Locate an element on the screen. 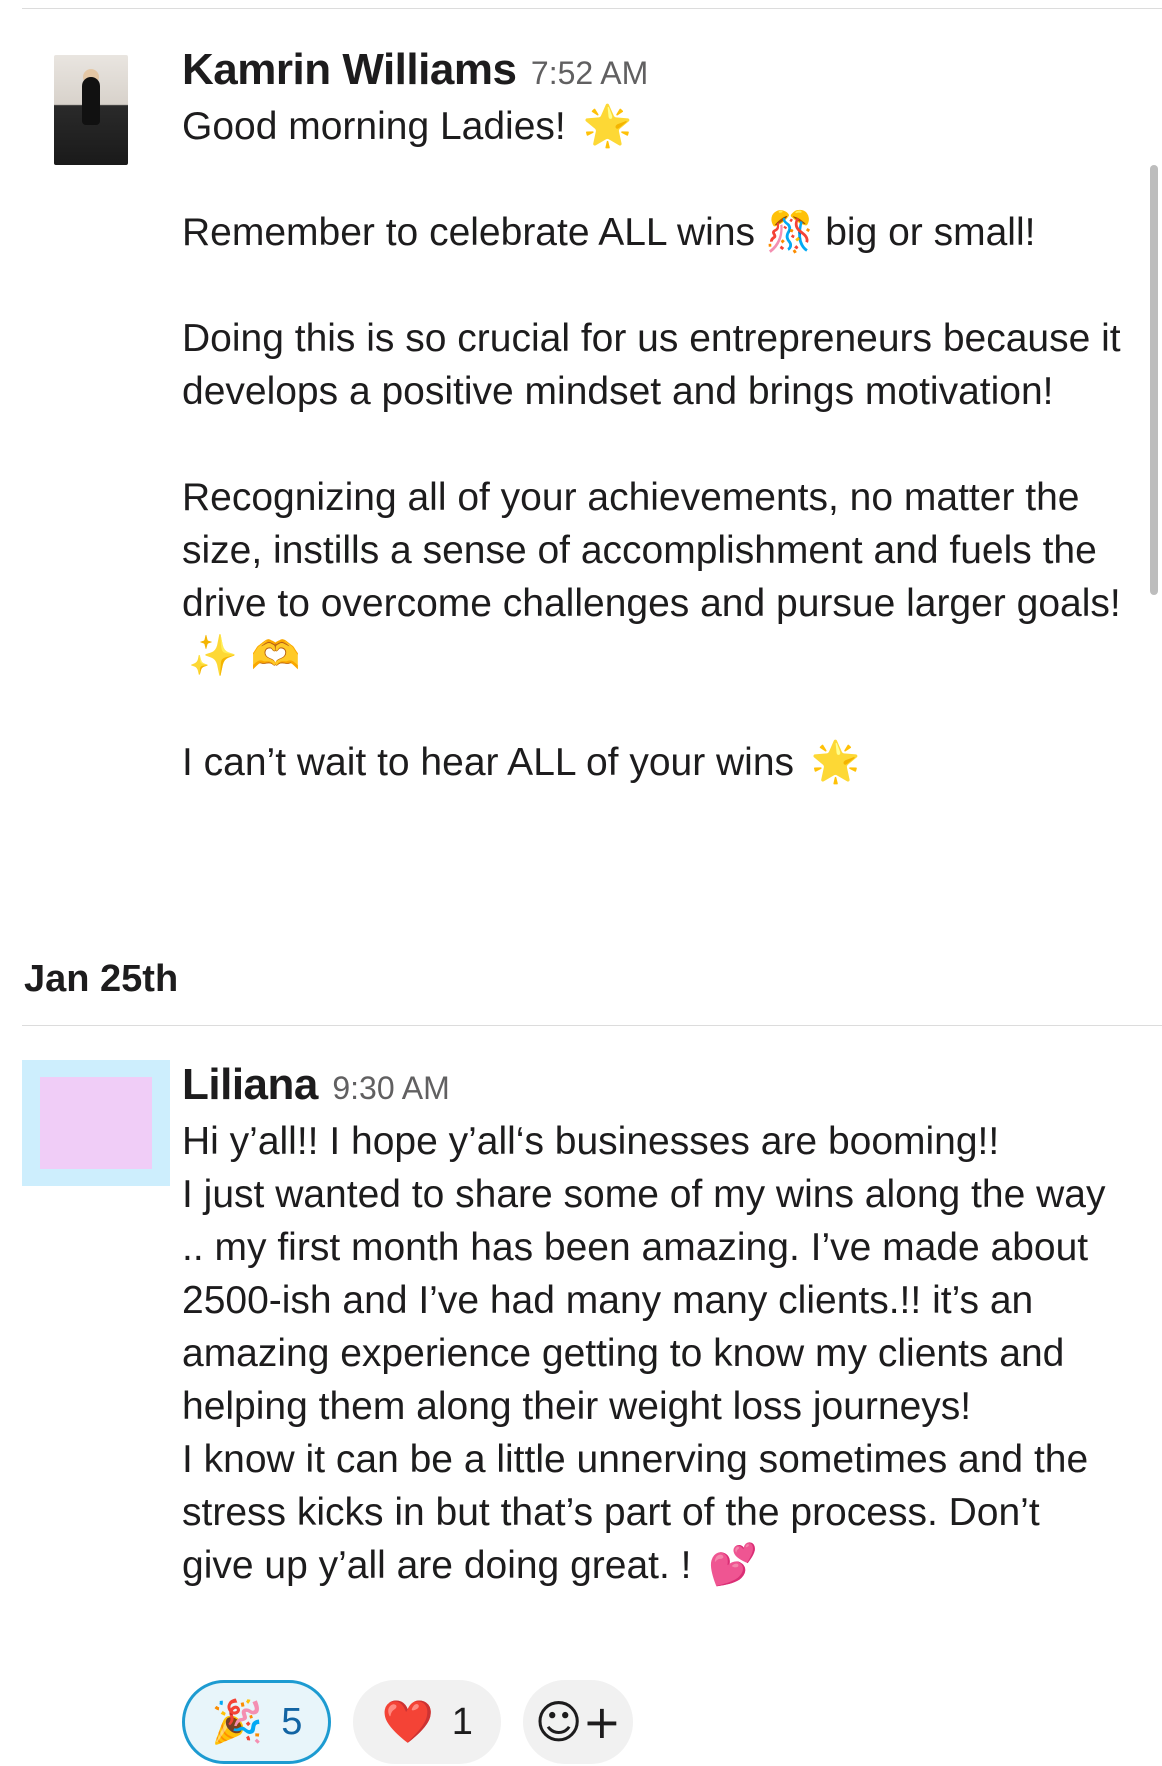 The height and width of the screenshot is (1766, 1162). add-reaction-button: ☺+ is located at coordinates (577, 1722).